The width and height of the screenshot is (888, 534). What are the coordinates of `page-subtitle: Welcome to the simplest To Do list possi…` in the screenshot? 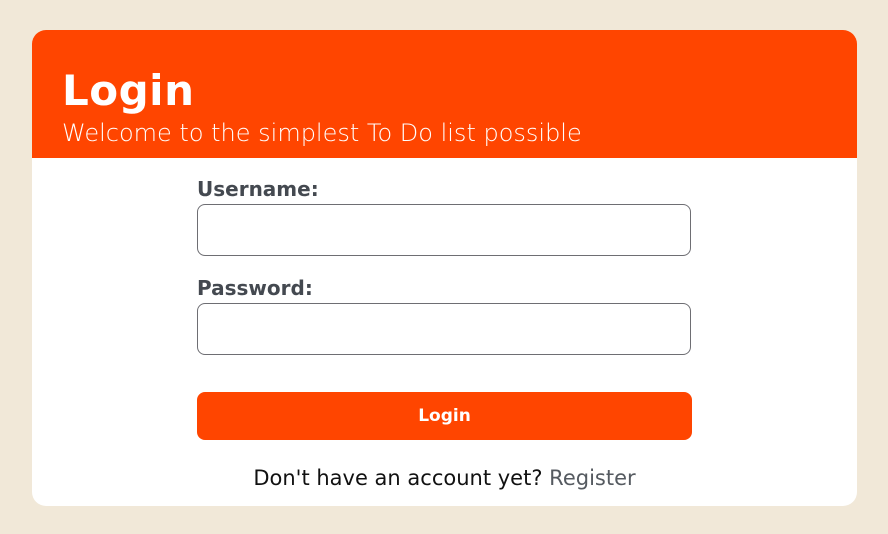 It's located at (322, 133).